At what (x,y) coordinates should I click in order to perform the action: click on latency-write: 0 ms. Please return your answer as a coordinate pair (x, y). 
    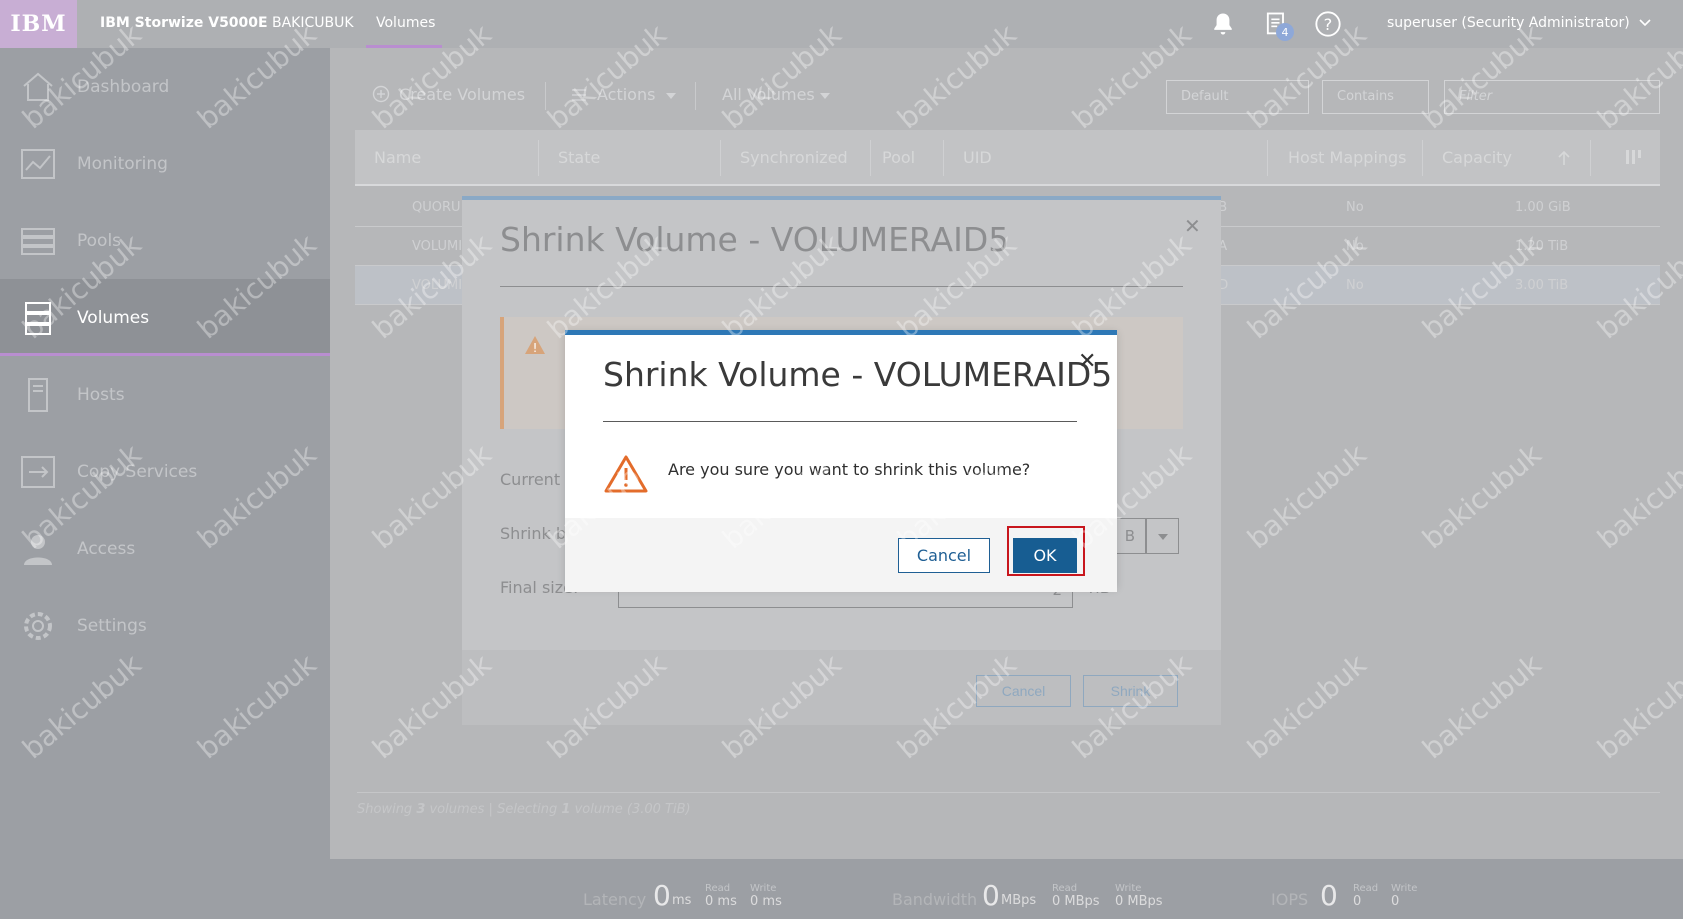
    Looking at the image, I should click on (766, 901).